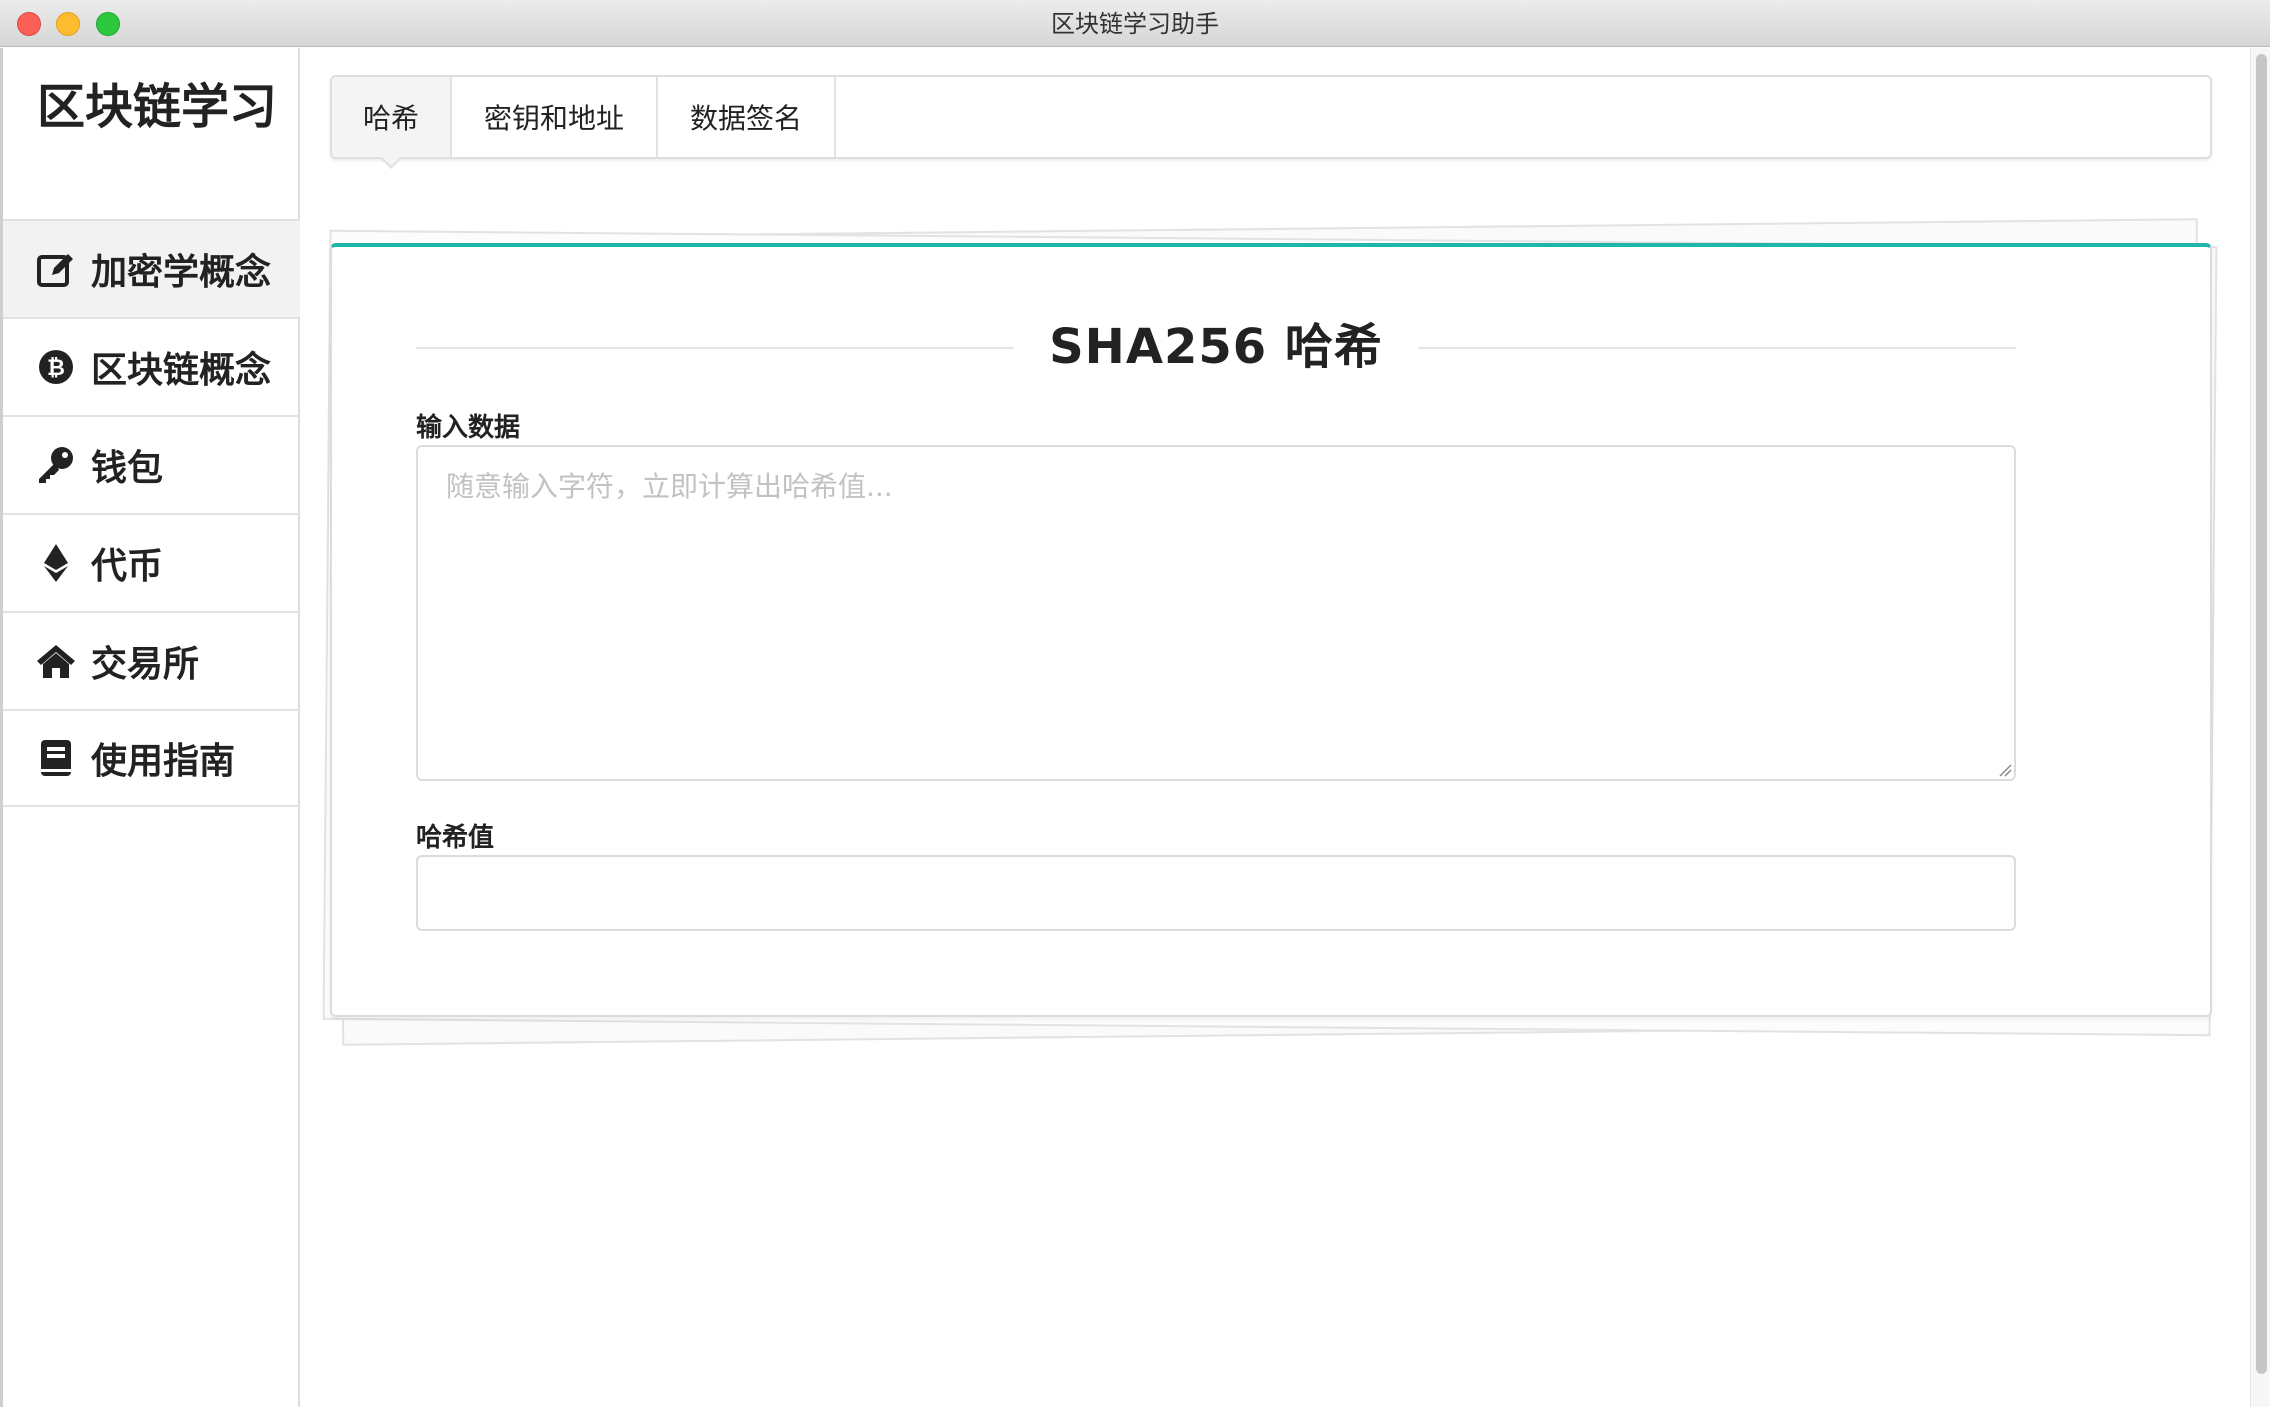 The image size is (2270, 1407). I want to click on sidebar-item-label: 使用指南, so click(163, 761).